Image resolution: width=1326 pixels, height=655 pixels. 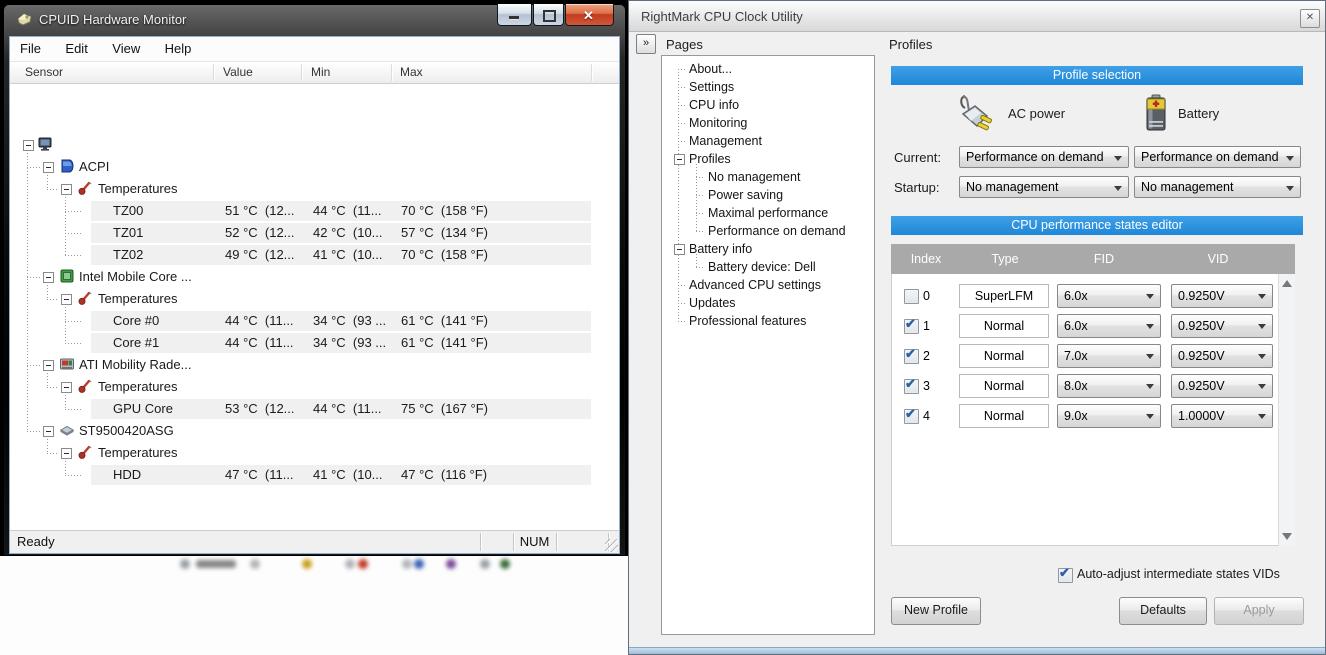 What do you see at coordinates (768, 87) in the screenshot?
I see `page-item-settings: Settings` at bounding box center [768, 87].